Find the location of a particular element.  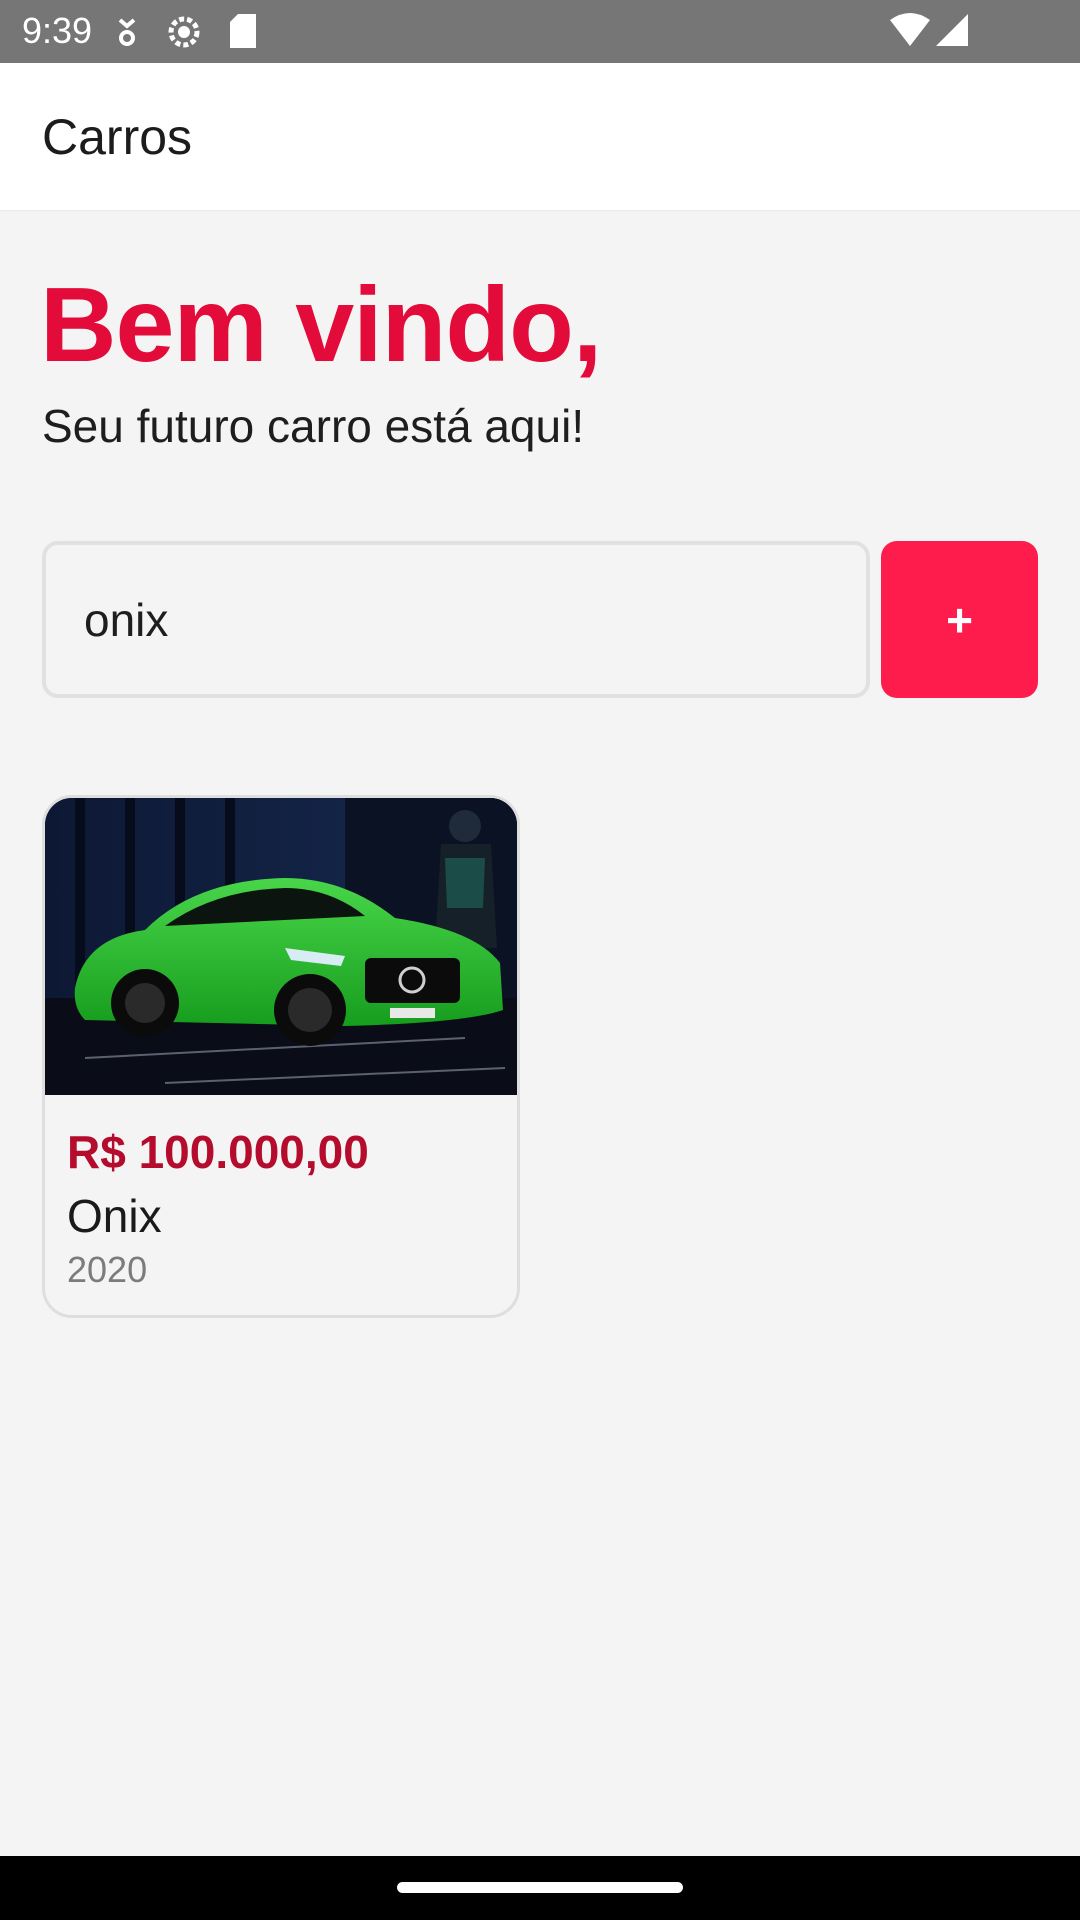

welcome-subtitle: Seu futuro carro está aqui! is located at coordinates (313, 426).